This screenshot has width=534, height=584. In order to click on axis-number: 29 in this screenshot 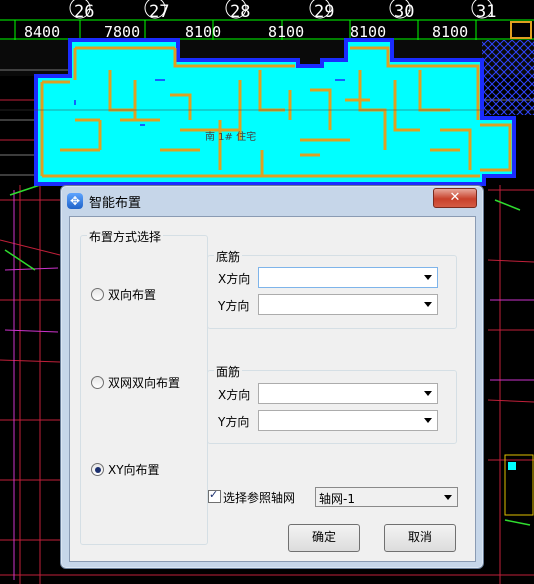, I will do `click(324, 12)`.